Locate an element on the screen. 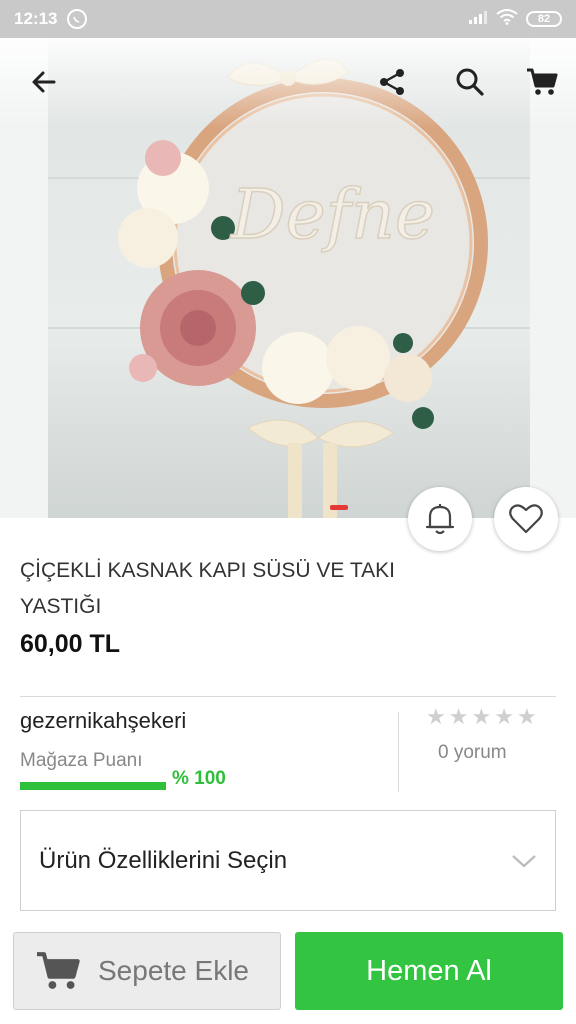  share-button is located at coordinates (392, 82).